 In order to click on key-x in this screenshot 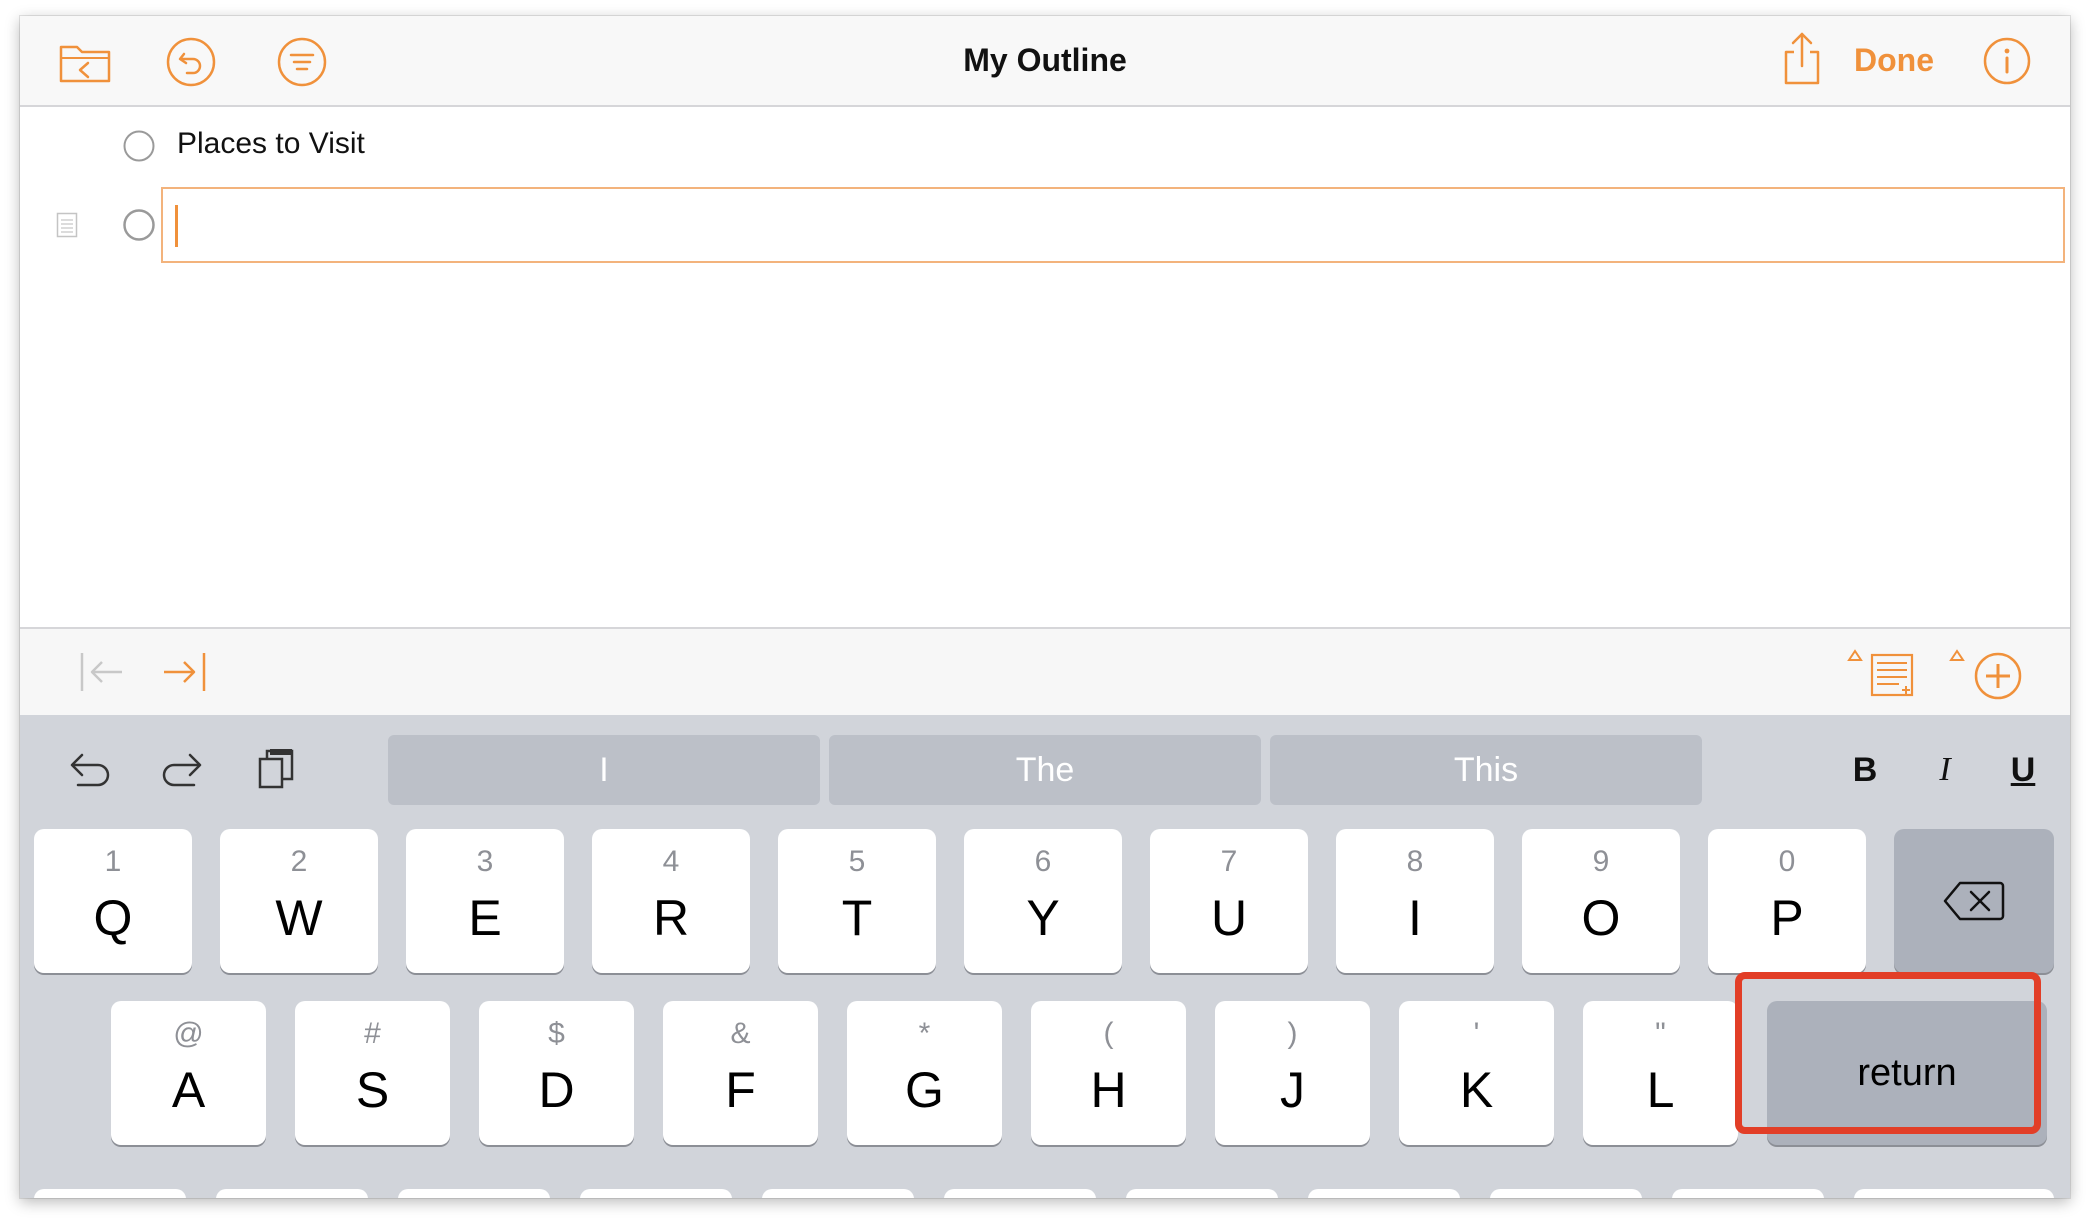, I will do `click(474, 1193)`.